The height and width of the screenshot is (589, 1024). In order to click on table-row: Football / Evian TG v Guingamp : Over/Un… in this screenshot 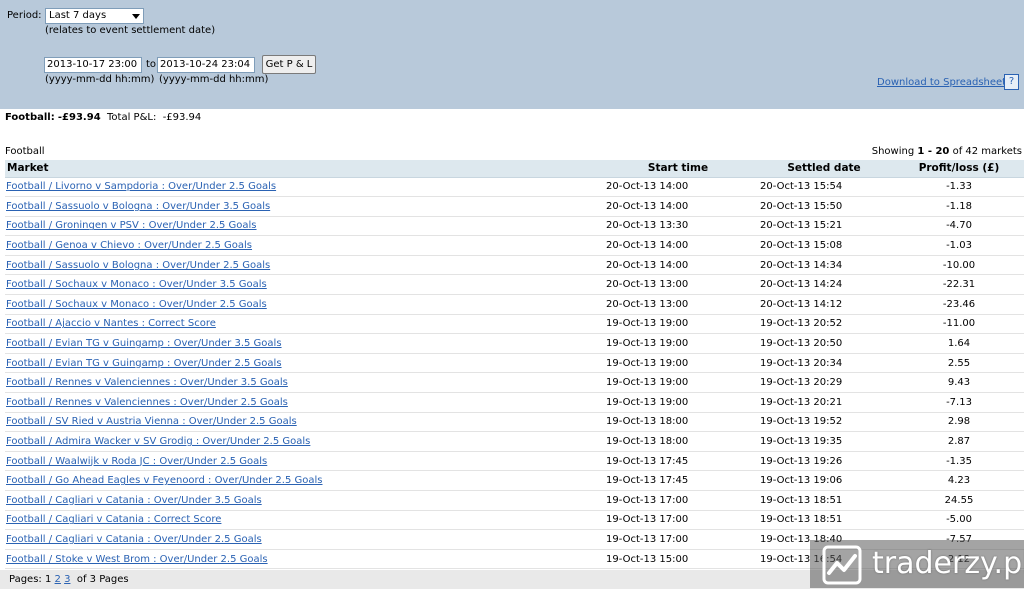, I will do `click(514, 363)`.